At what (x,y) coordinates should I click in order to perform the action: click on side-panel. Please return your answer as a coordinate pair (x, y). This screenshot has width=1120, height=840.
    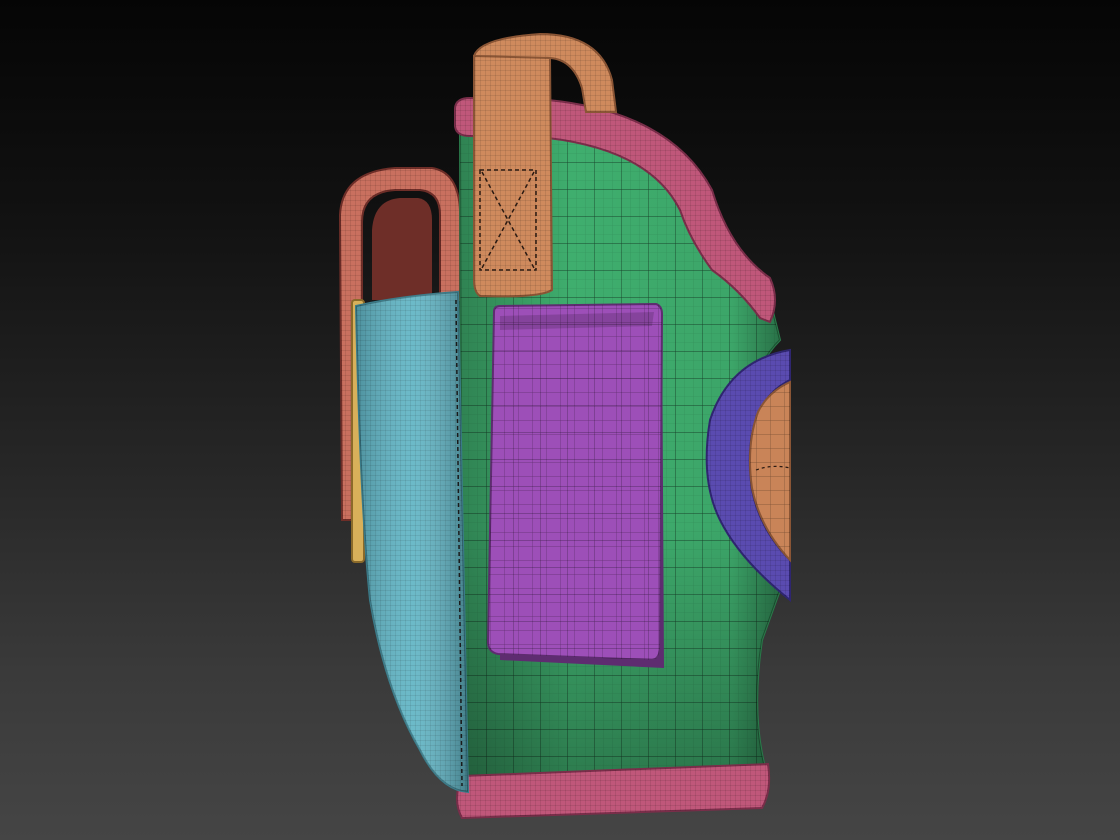
    Looking at the image, I should click on (412, 542).